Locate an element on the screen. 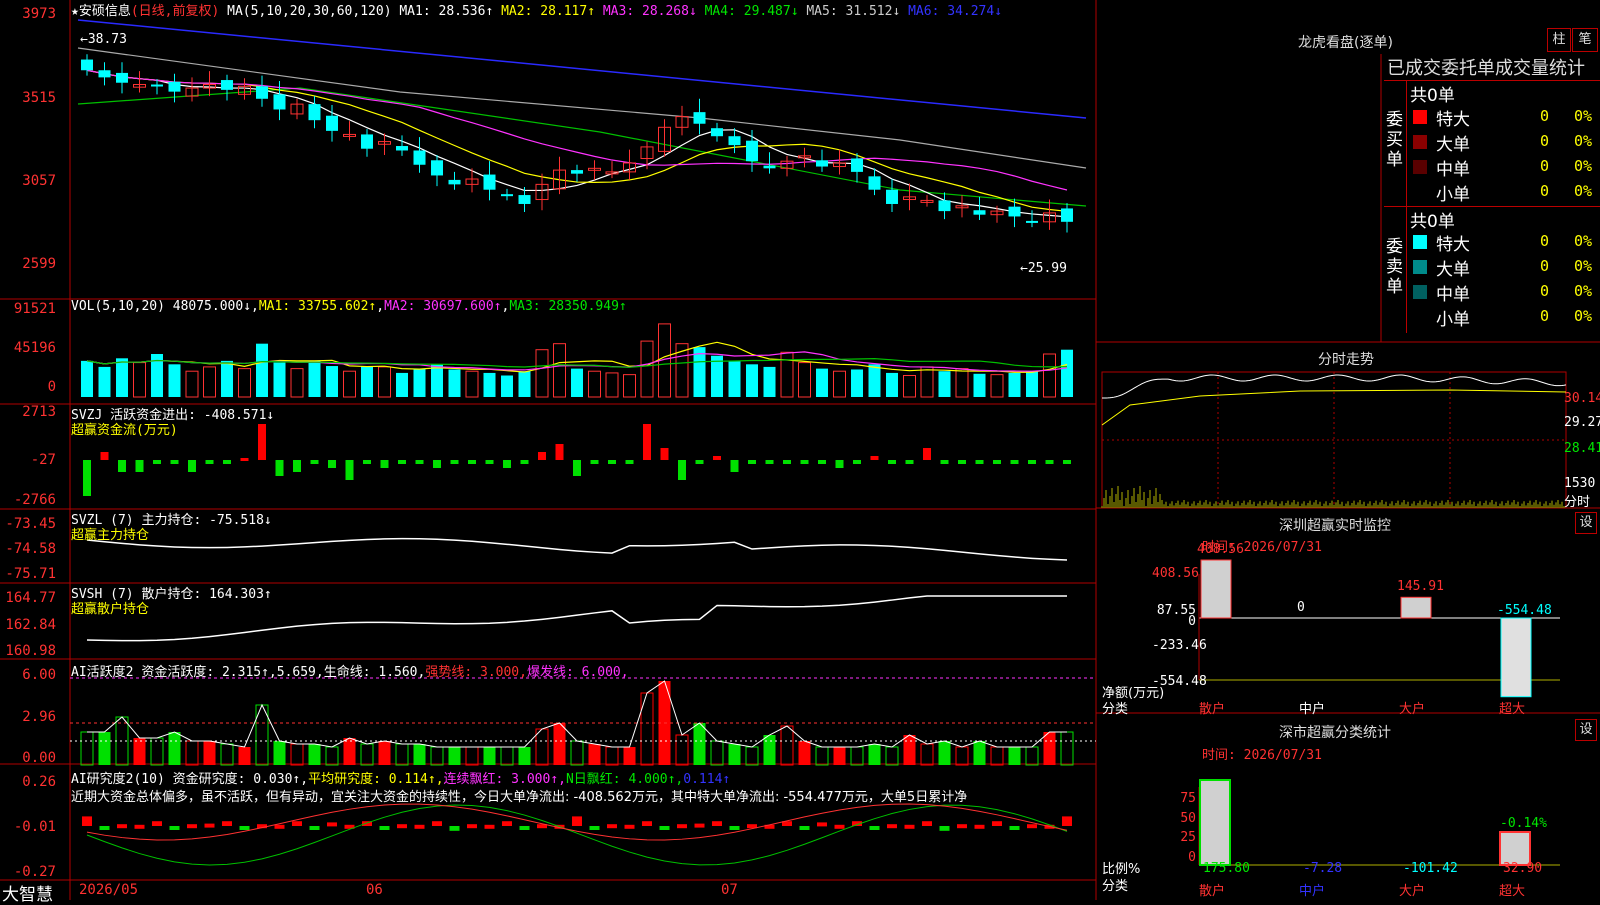 The image size is (1600, 905). cls-settings-button: 设 is located at coordinates (1586, 730).